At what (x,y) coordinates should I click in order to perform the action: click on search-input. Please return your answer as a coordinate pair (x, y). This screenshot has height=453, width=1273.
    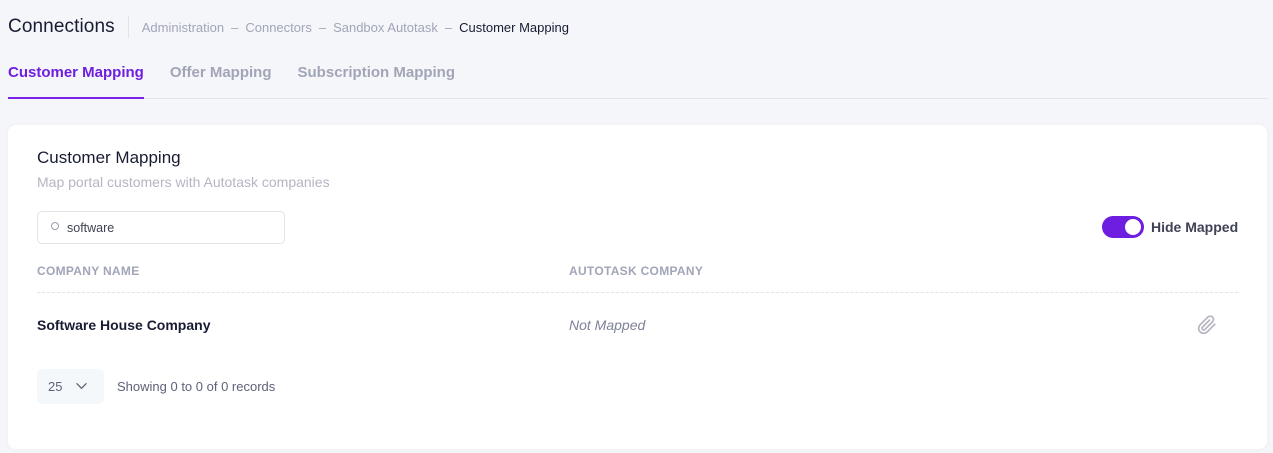
    Looking at the image, I should click on (167, 227).